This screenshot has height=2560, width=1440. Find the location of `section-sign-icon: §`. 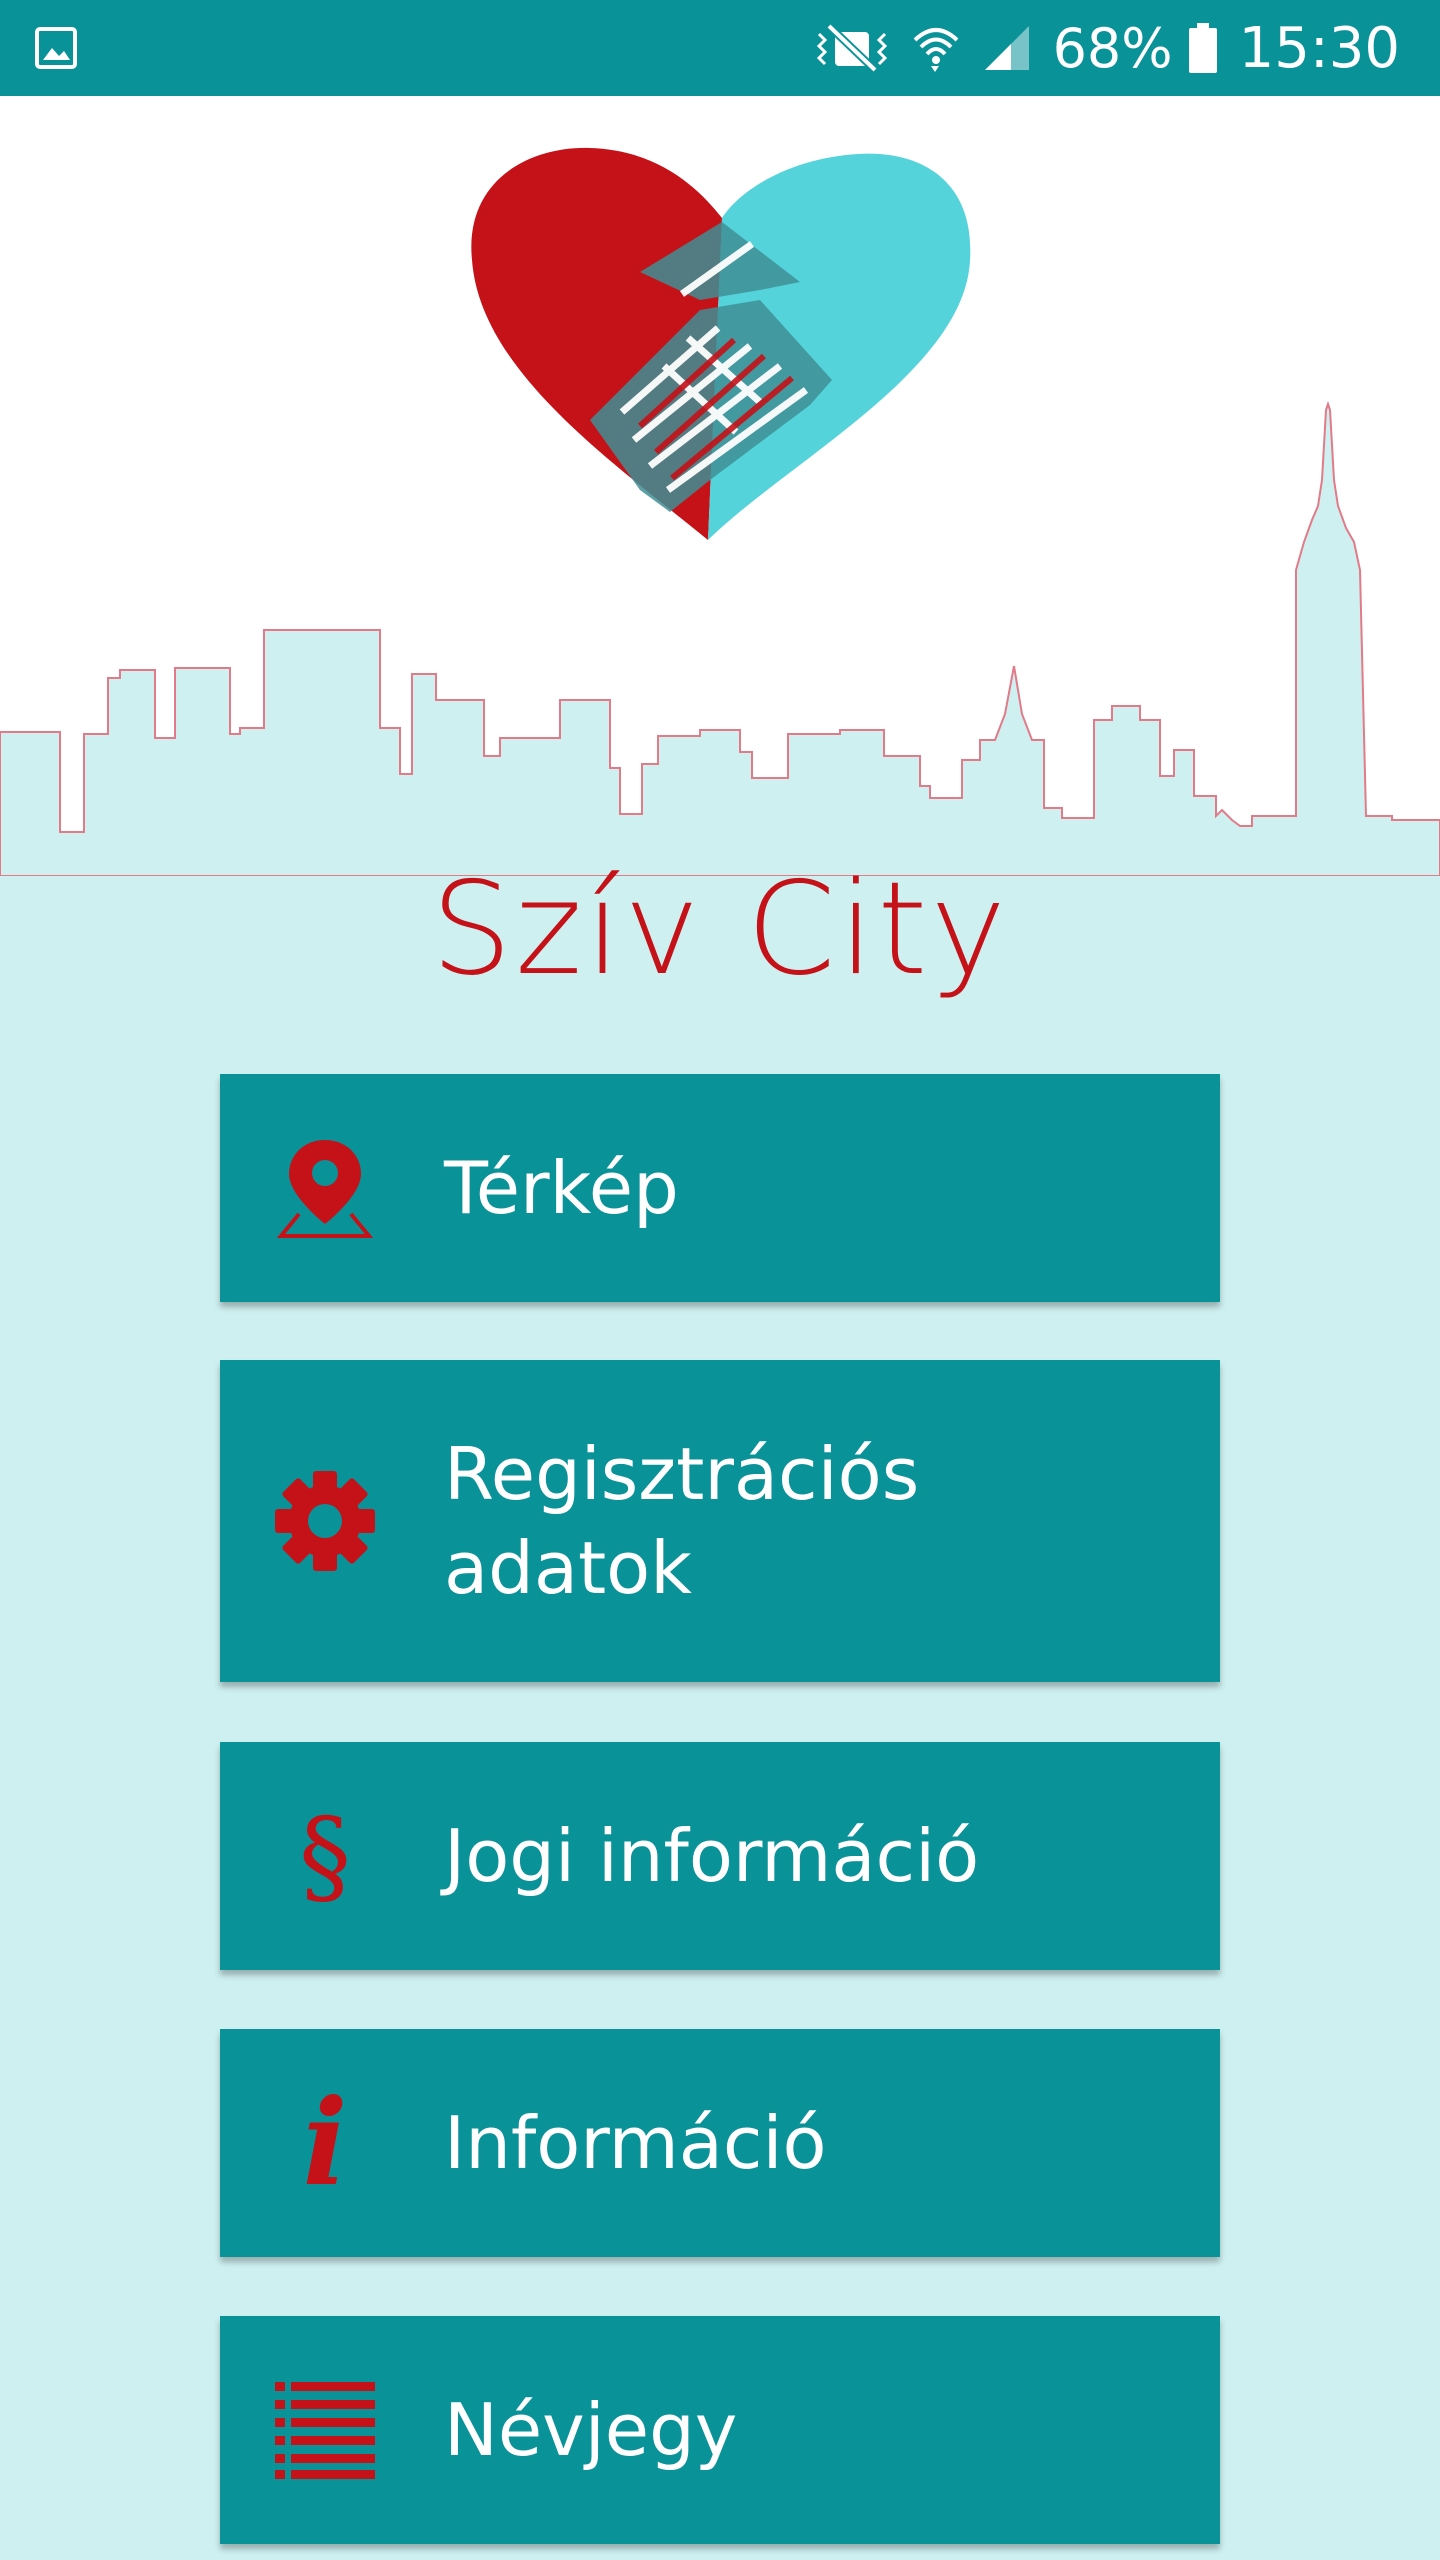

section-sign-icon: § is located at coordinates (325, 1856).